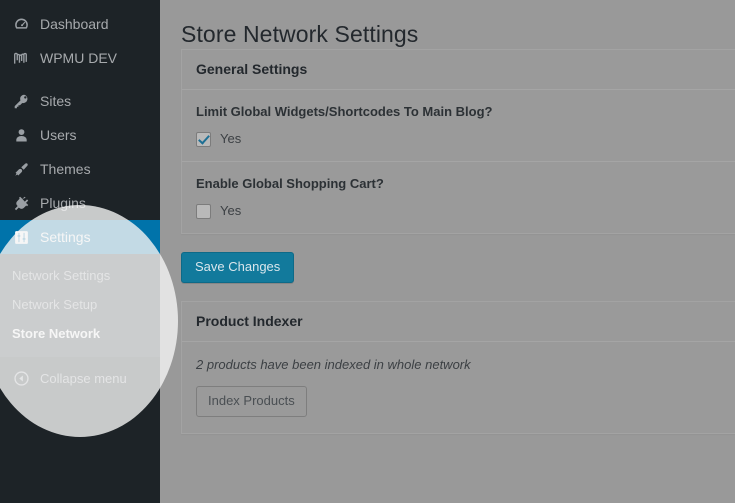  Describe the element at coordinates (447, 267) in the screenshot. I see `save-changes-row: Save Changes` at that location.